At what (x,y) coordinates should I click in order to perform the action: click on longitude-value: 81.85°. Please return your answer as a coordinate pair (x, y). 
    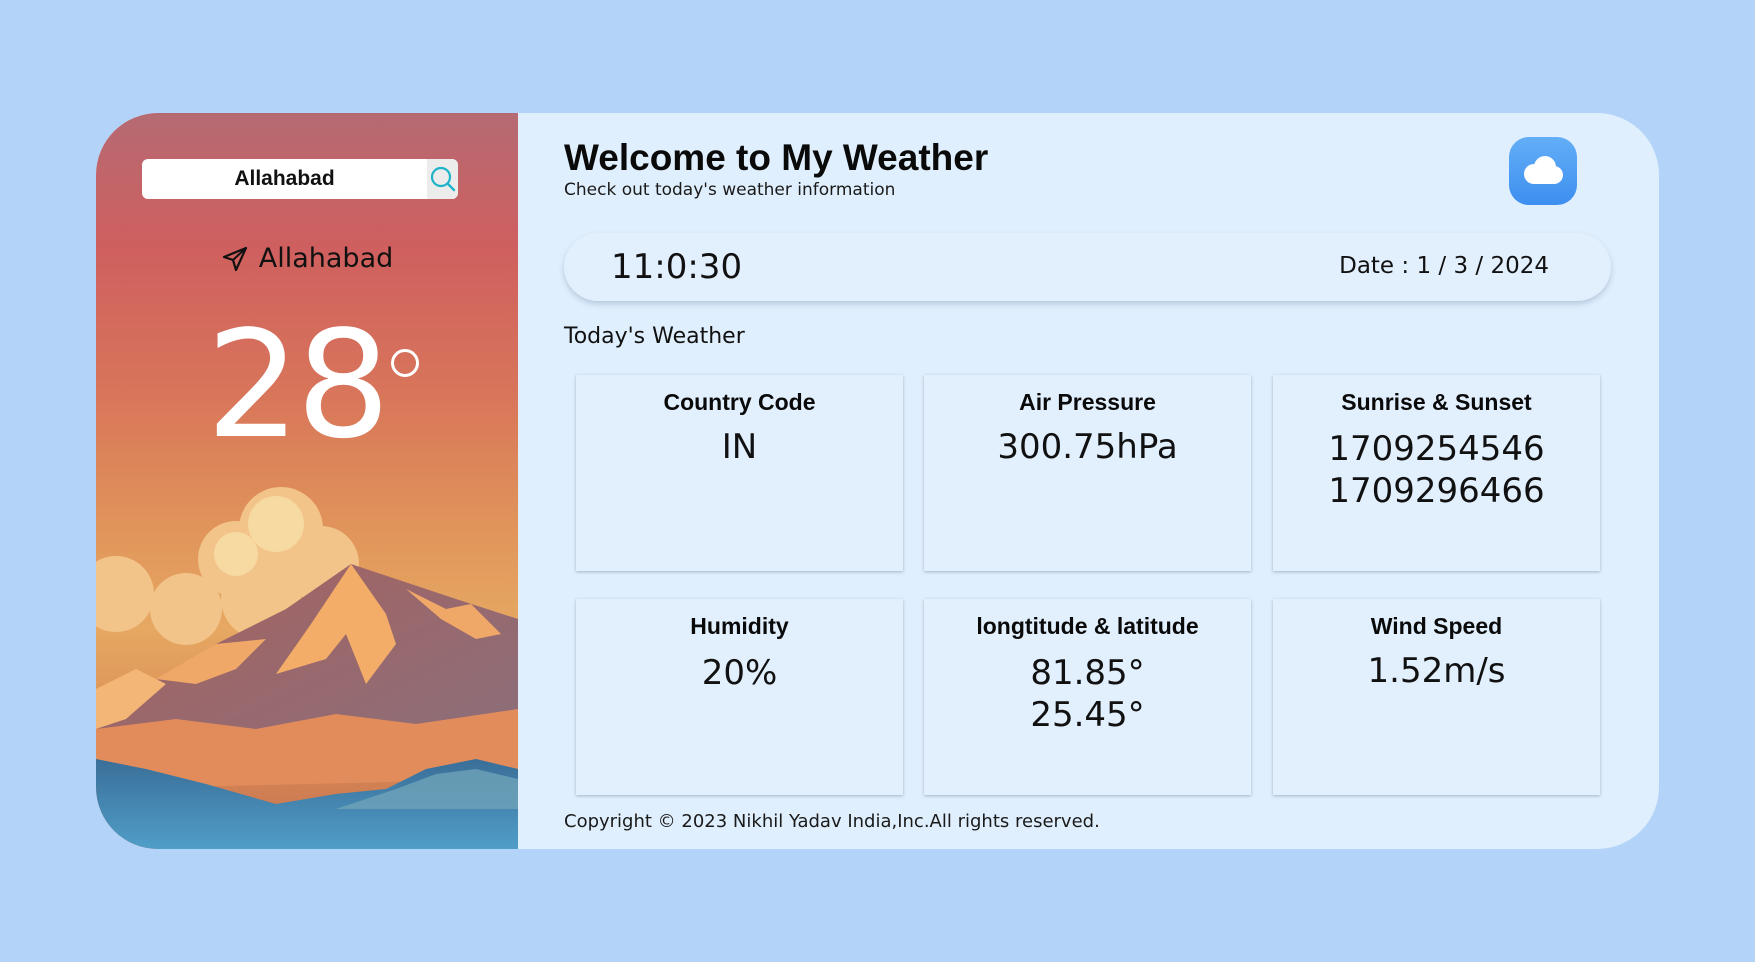
    Looking at the image, I should click on (1087, 673).